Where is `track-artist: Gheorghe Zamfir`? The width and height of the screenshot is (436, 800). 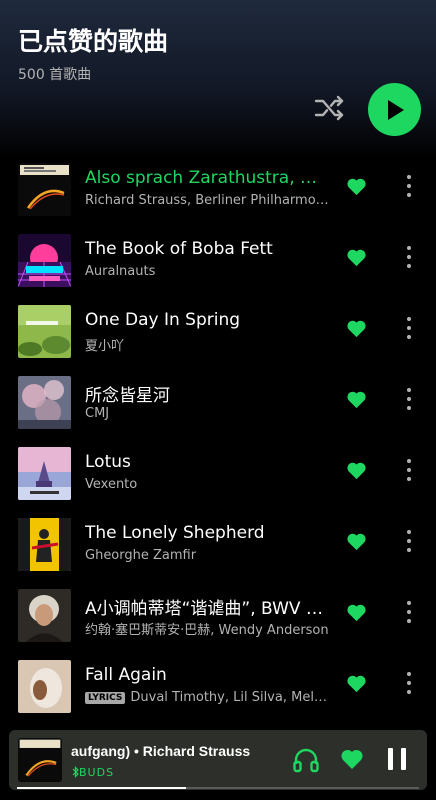
track-artist: Gheorghe Zamfir is located at coordinates (141, 555).